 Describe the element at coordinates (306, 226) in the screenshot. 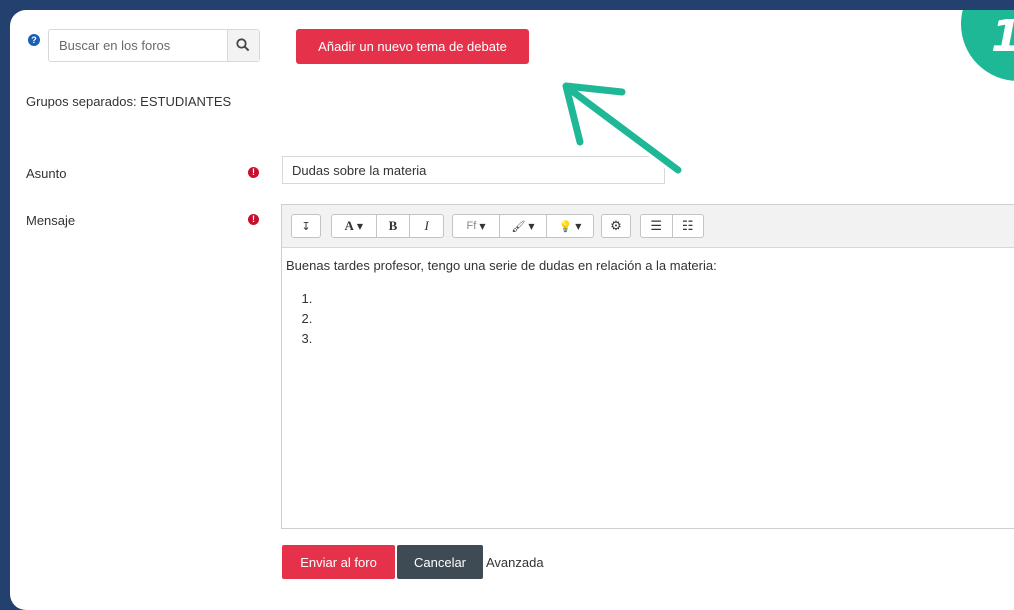

I see `expand-toolbar-button: ↧` at that location.